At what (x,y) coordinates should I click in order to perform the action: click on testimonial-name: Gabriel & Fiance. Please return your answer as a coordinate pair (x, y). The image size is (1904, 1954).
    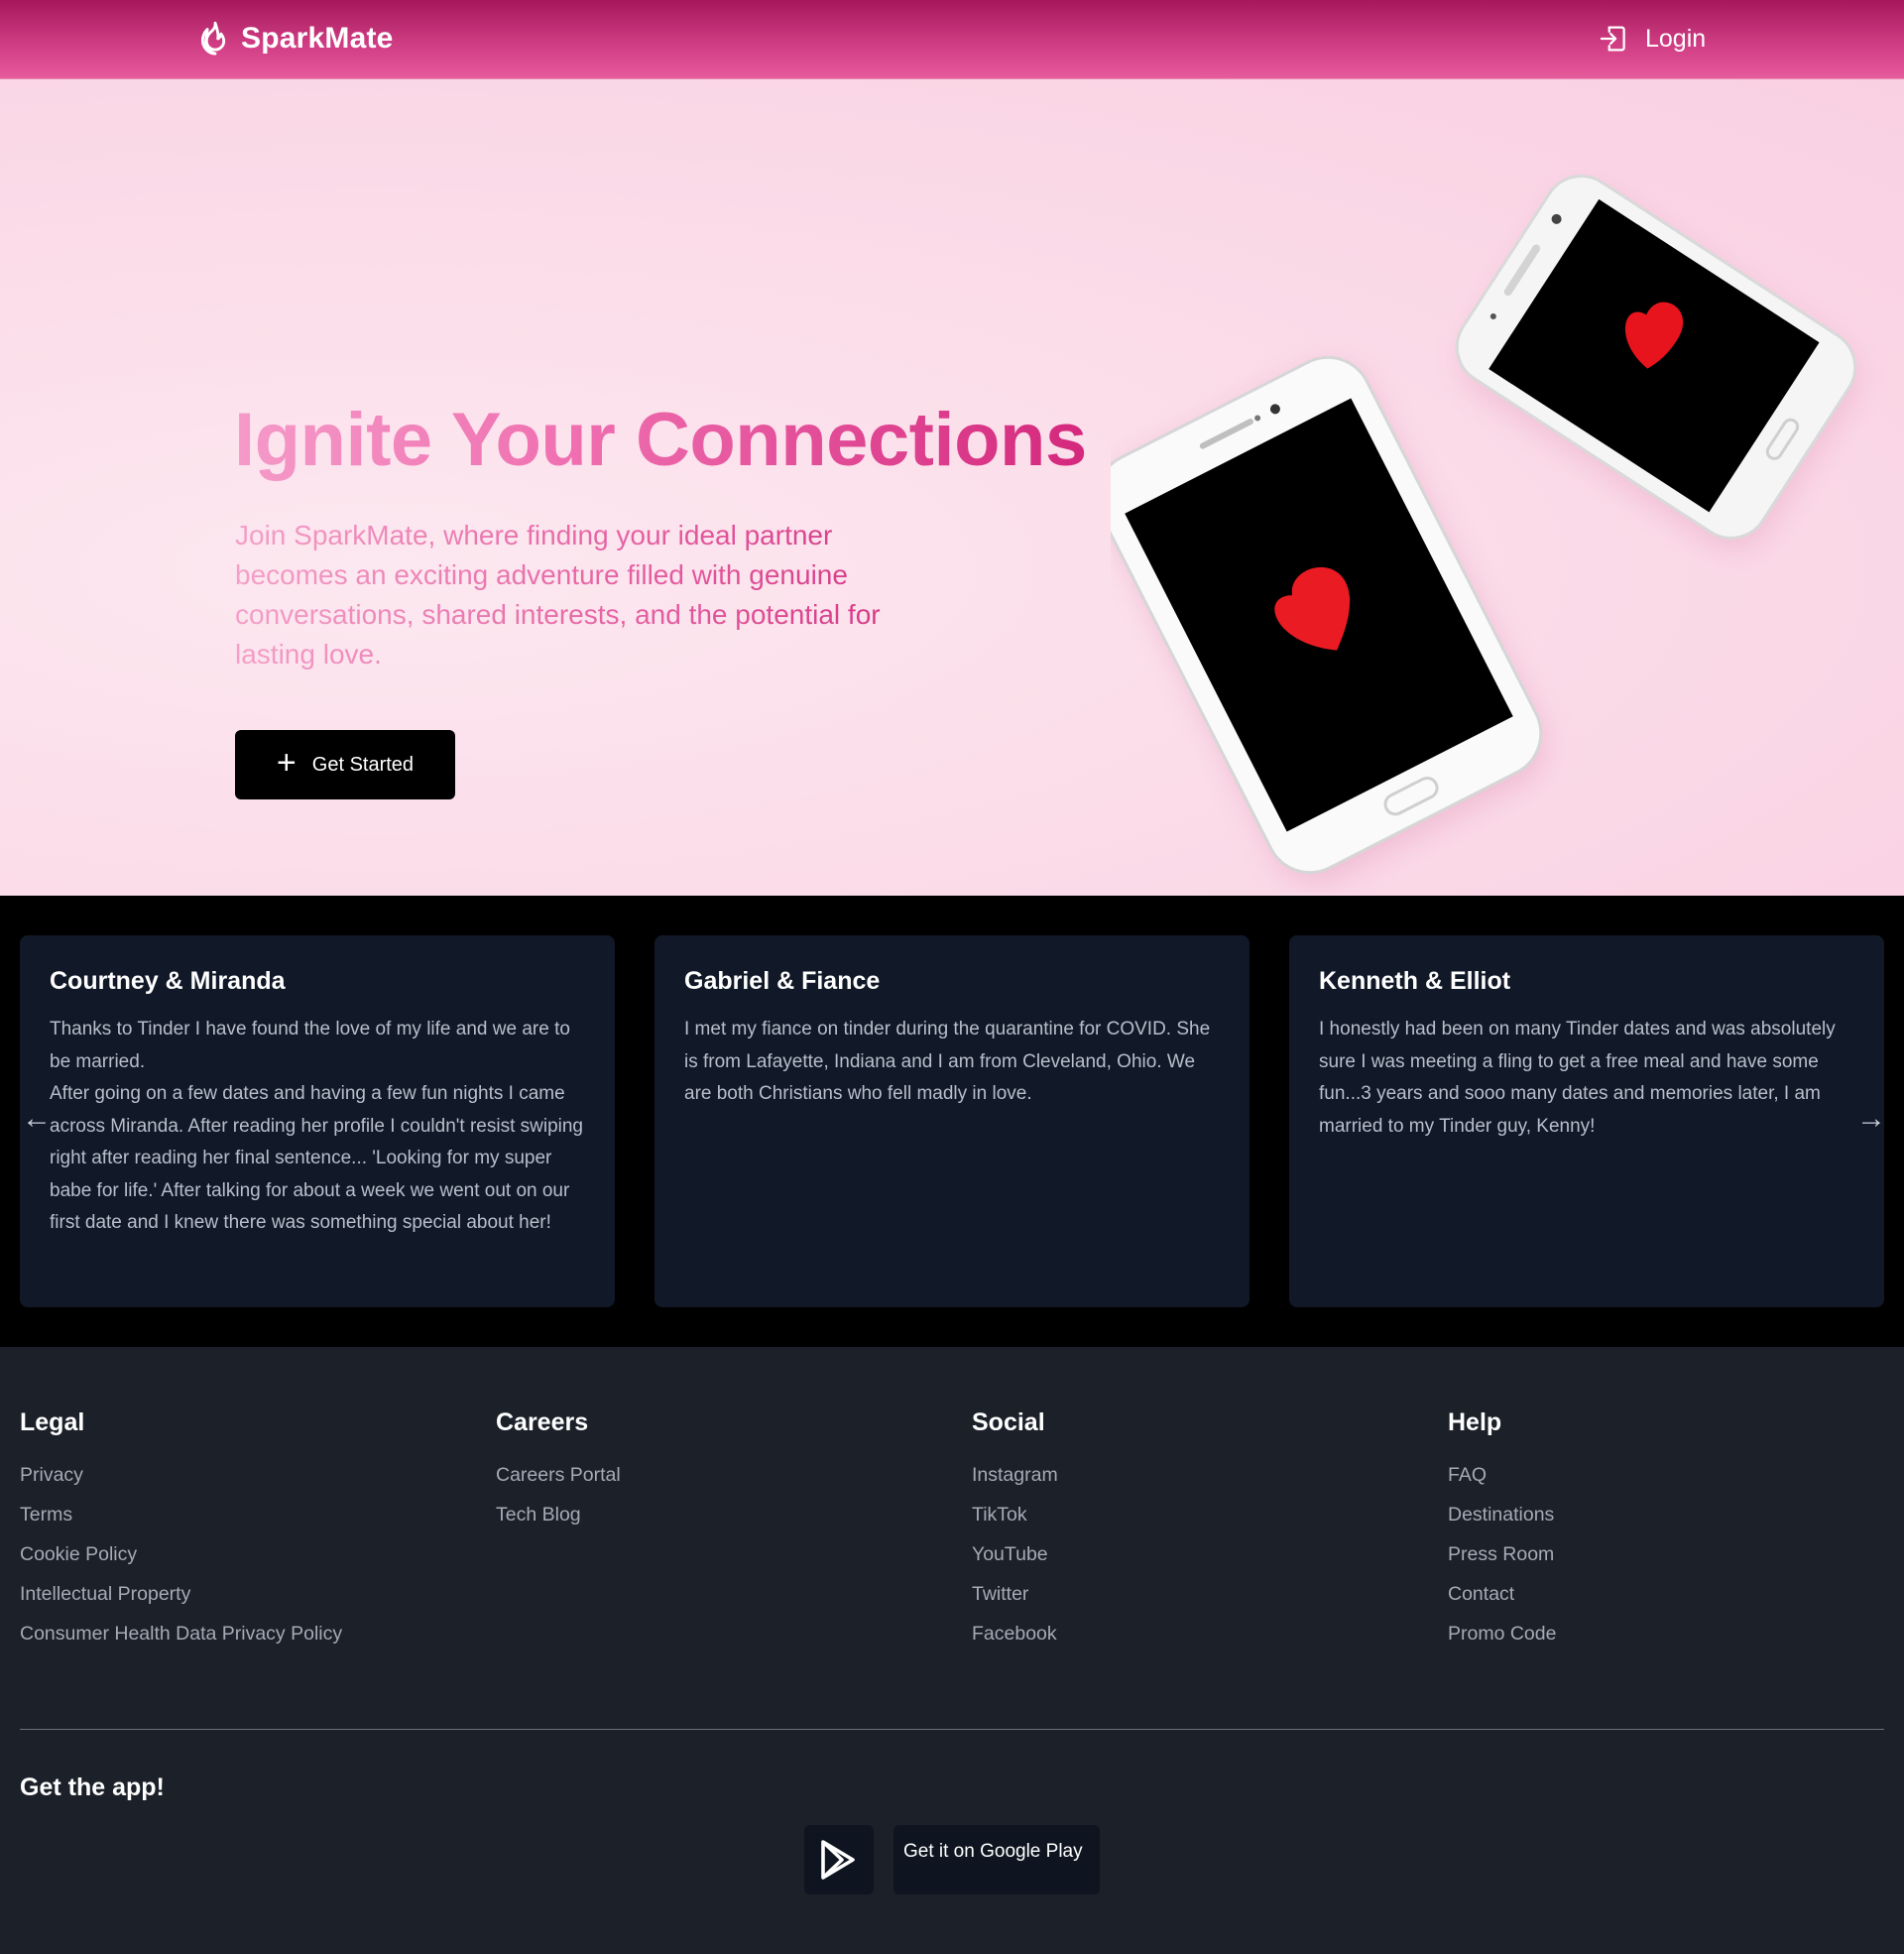
    Looking at the image, I should click on (782, 981).